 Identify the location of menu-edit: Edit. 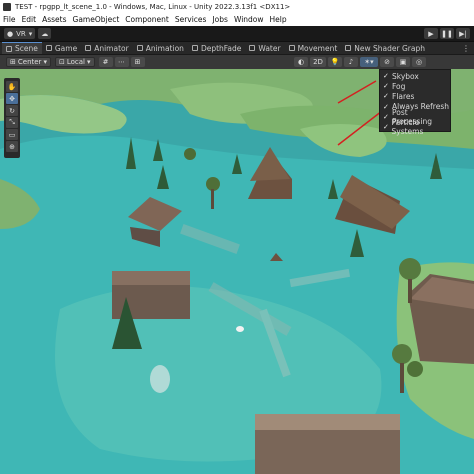
(29, 19).